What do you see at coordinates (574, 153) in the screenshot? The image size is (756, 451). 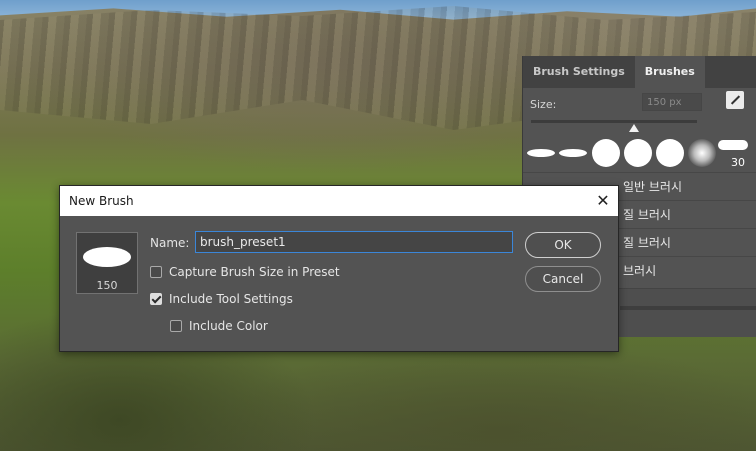 I see `brush-tip-oval` at bounding box center [574, 153].